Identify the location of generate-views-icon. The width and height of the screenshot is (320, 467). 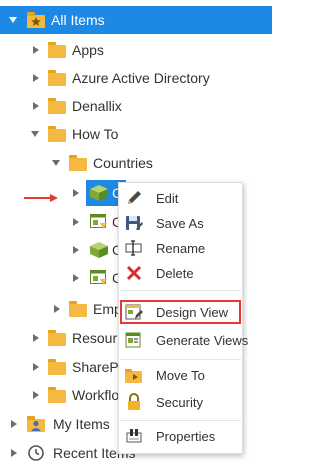
(134, 340).